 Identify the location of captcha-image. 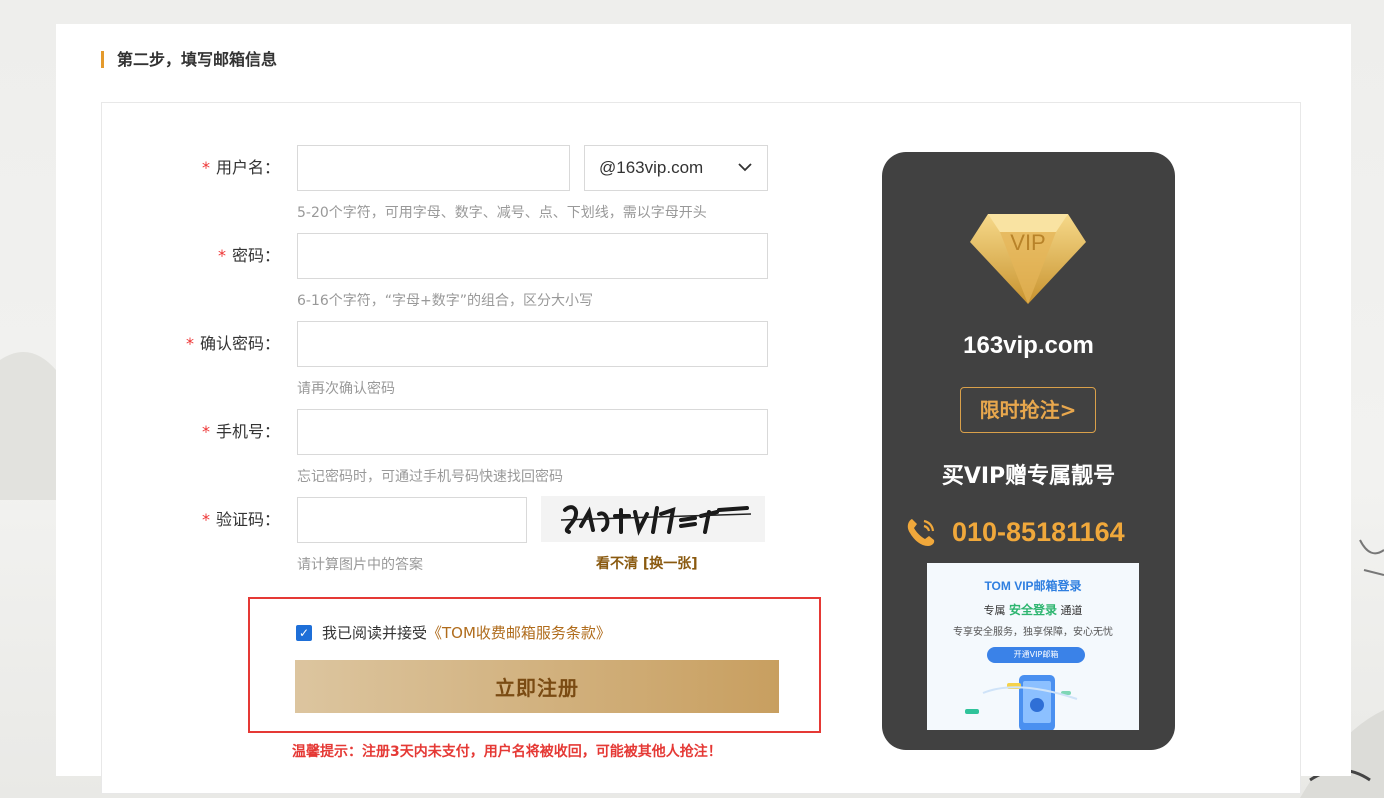
(653, 519).